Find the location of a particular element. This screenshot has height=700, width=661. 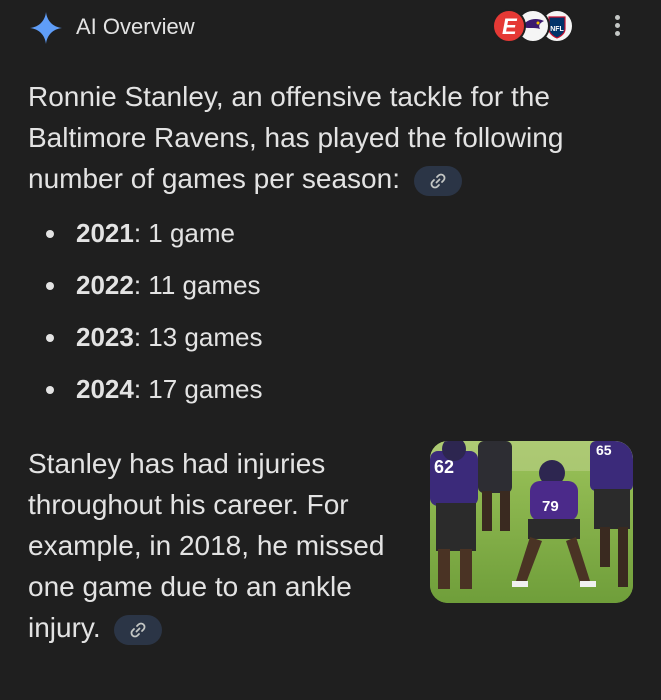

more-options-icon is located at coordinates (617, 27).